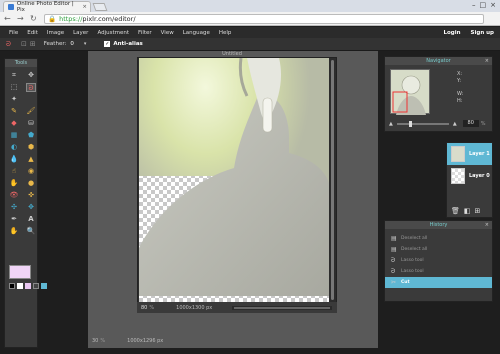 This screenshot has height=354, width=500. Describe the element at coordinates (483, 5) in the screenshot. I see `maximize-icon: □` at that location.